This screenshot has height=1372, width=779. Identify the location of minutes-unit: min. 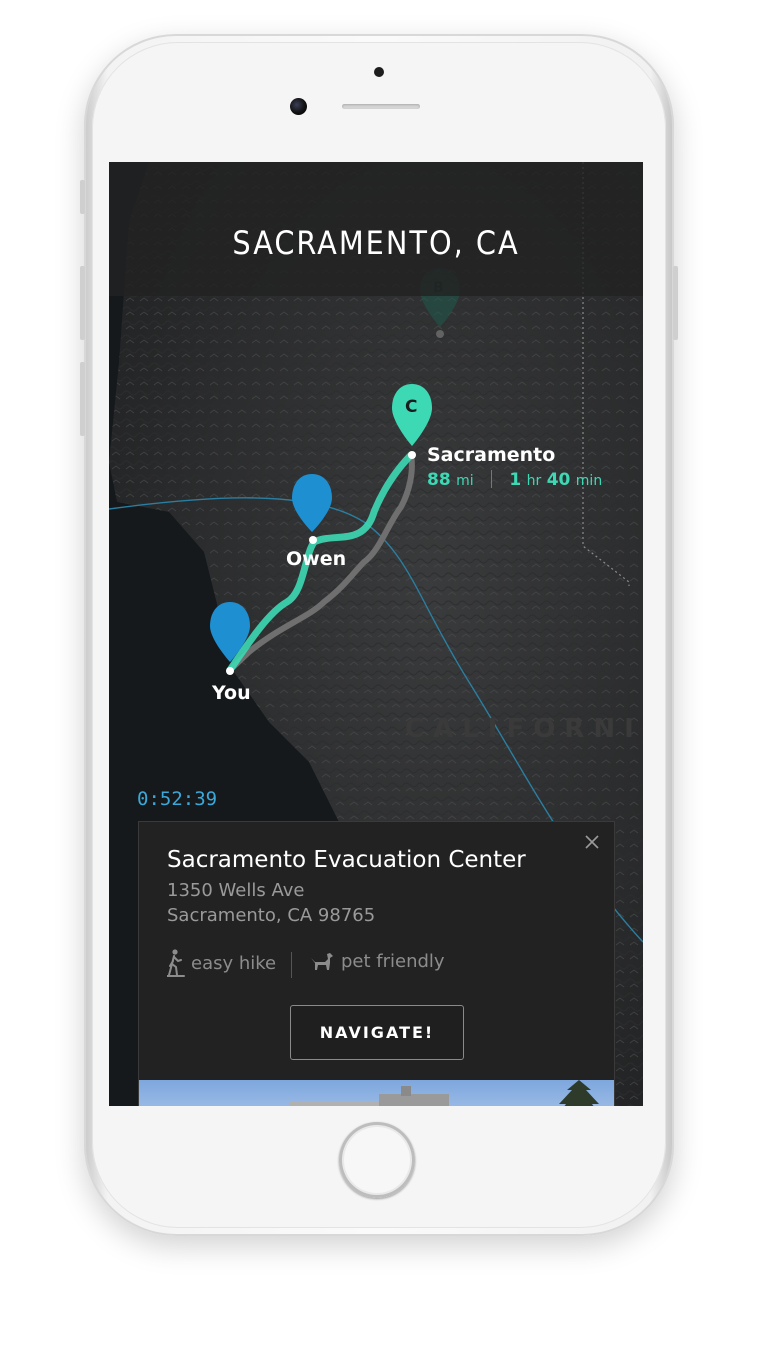
(589, 481).